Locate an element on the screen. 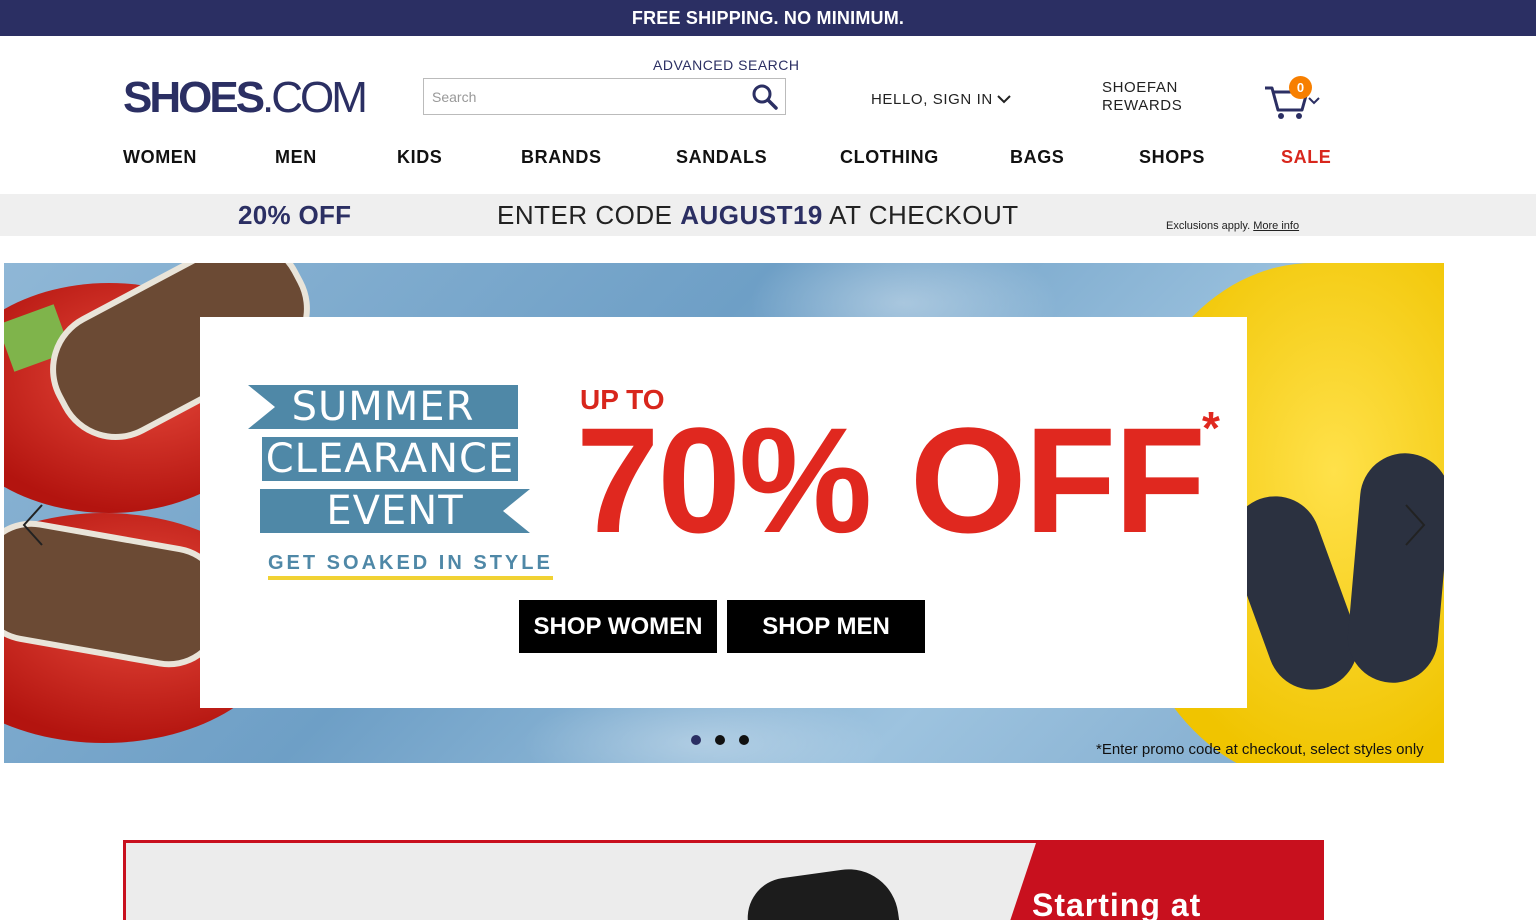  nav-kids: KIDS is located at coordinates (419, 157).